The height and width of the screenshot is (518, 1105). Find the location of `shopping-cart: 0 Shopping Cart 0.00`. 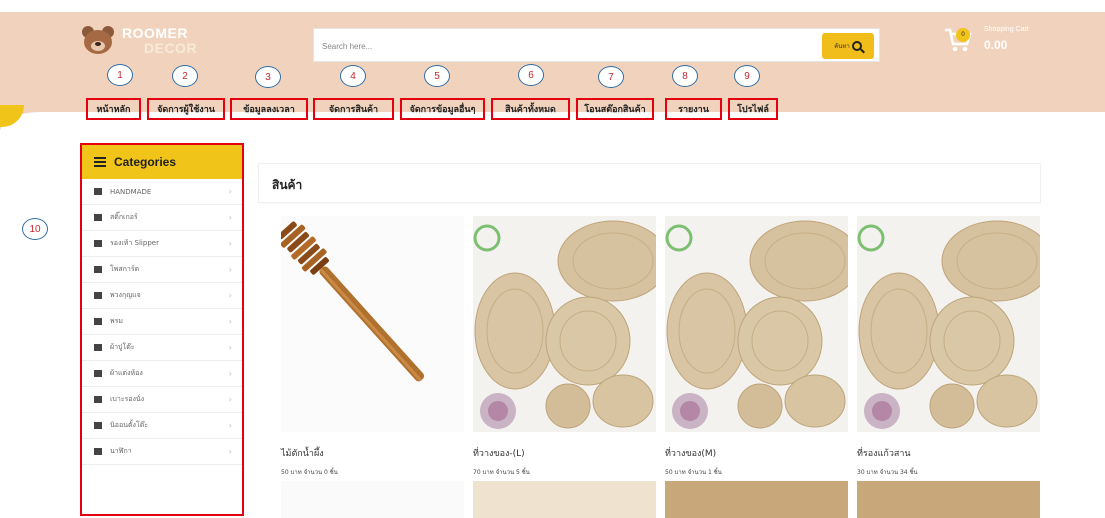

shopping-cart: 0 Shopping Cart 0.00 is located at coordinates (1009, 44).